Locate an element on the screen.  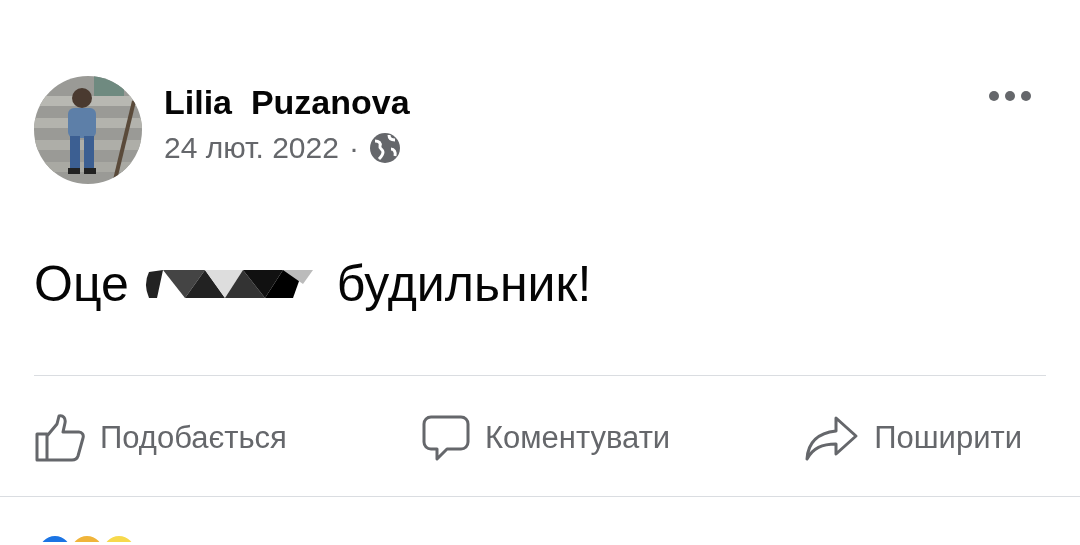
thumbs-up-icon is located at coordinates (60, 438).